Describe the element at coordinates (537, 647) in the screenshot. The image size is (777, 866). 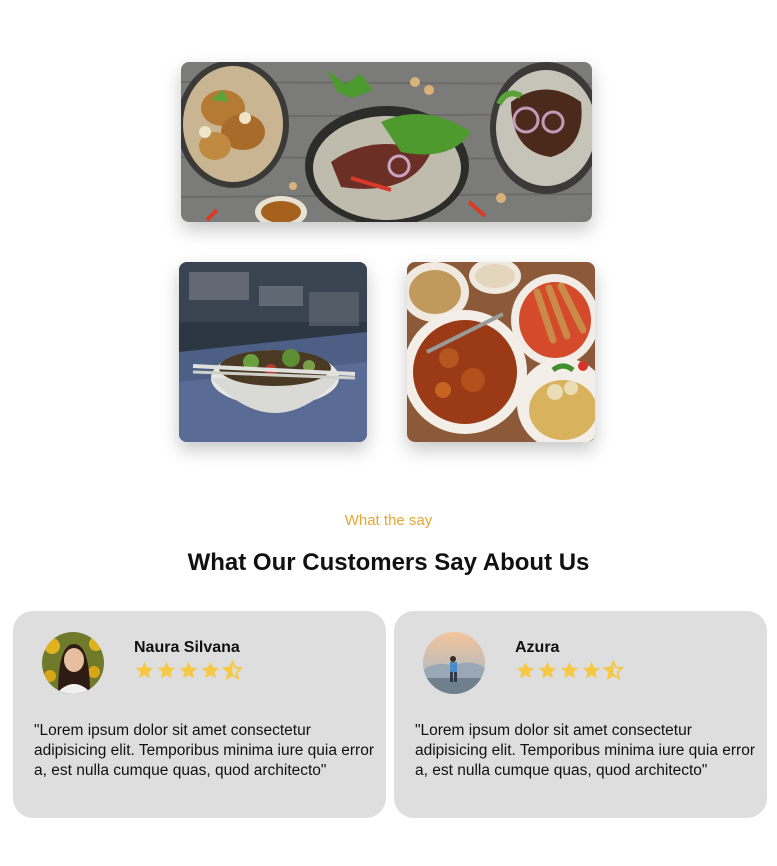
I see `reviewer-name: Azura` at that location.